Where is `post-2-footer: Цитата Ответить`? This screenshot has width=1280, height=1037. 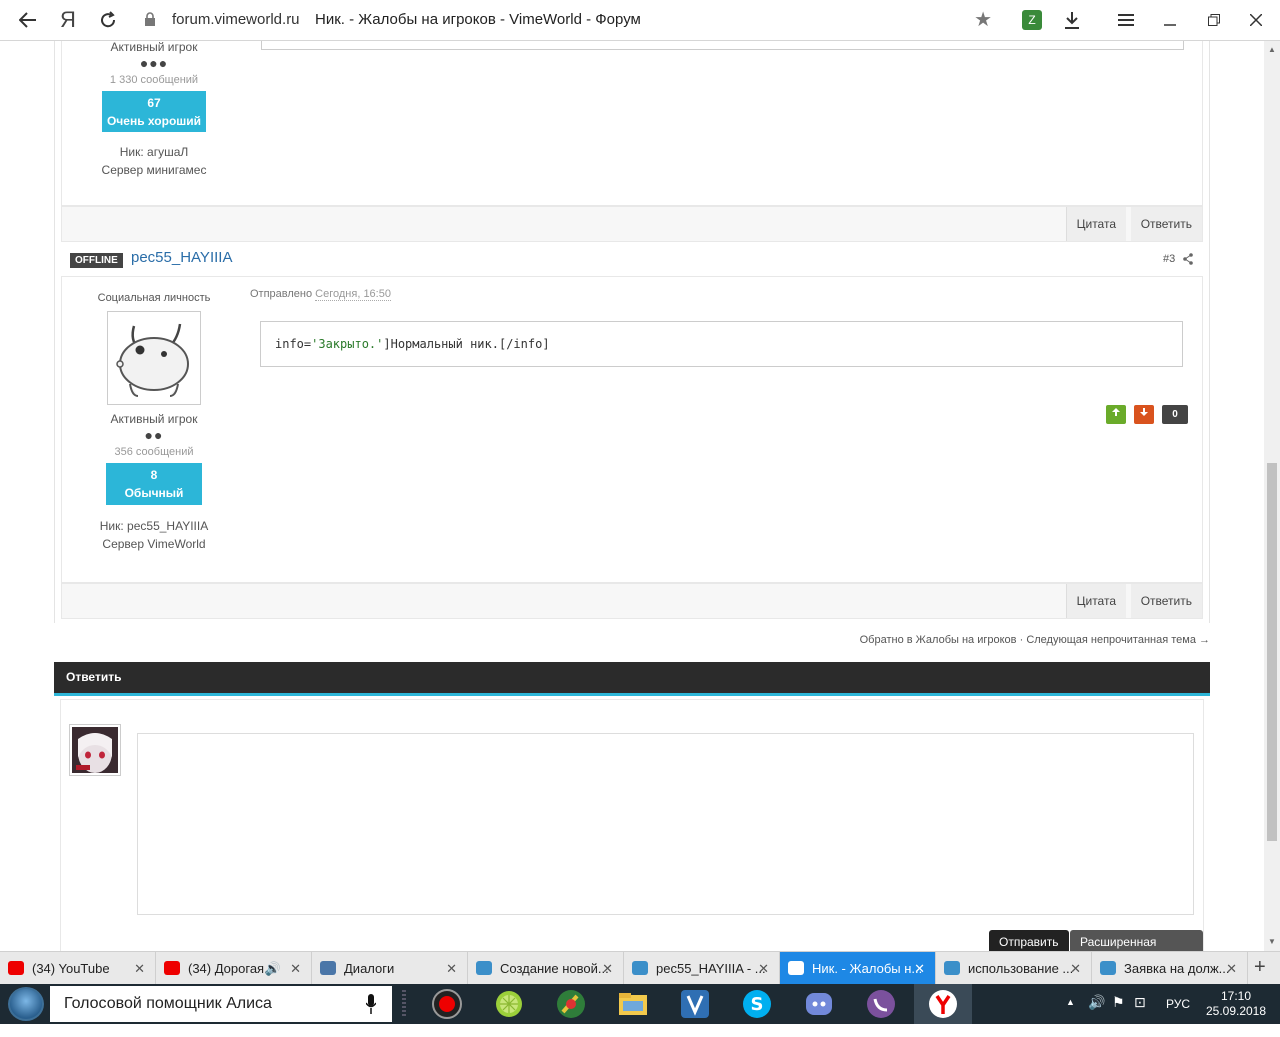 post-2-footer: Цитата Ответить is located at coordinates (632, 601).